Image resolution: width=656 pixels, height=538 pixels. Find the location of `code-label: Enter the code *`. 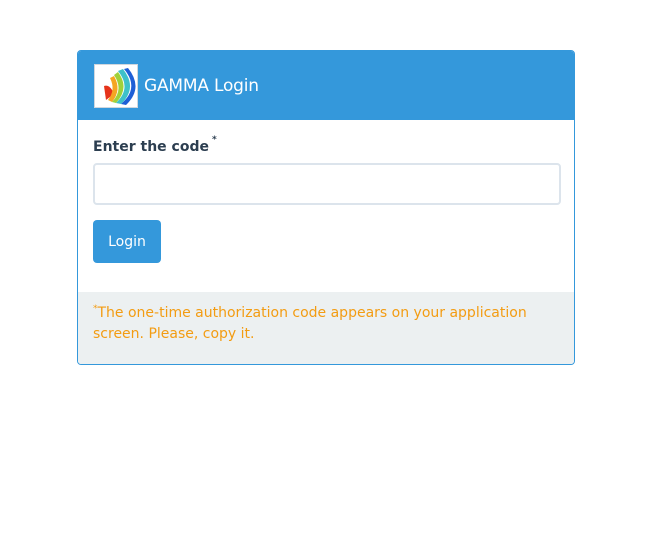

code-label: Enter the code * is located at coordinates (155, 145).